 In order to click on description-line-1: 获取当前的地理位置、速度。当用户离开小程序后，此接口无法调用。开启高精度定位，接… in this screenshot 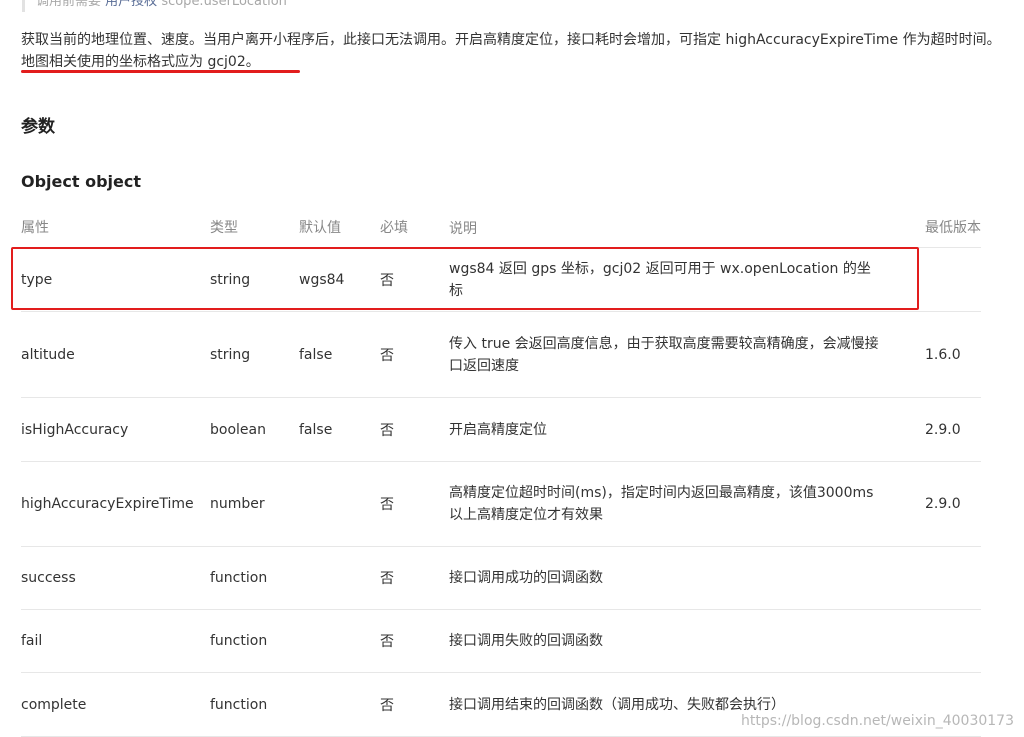, I will do `click(511, 40)`.